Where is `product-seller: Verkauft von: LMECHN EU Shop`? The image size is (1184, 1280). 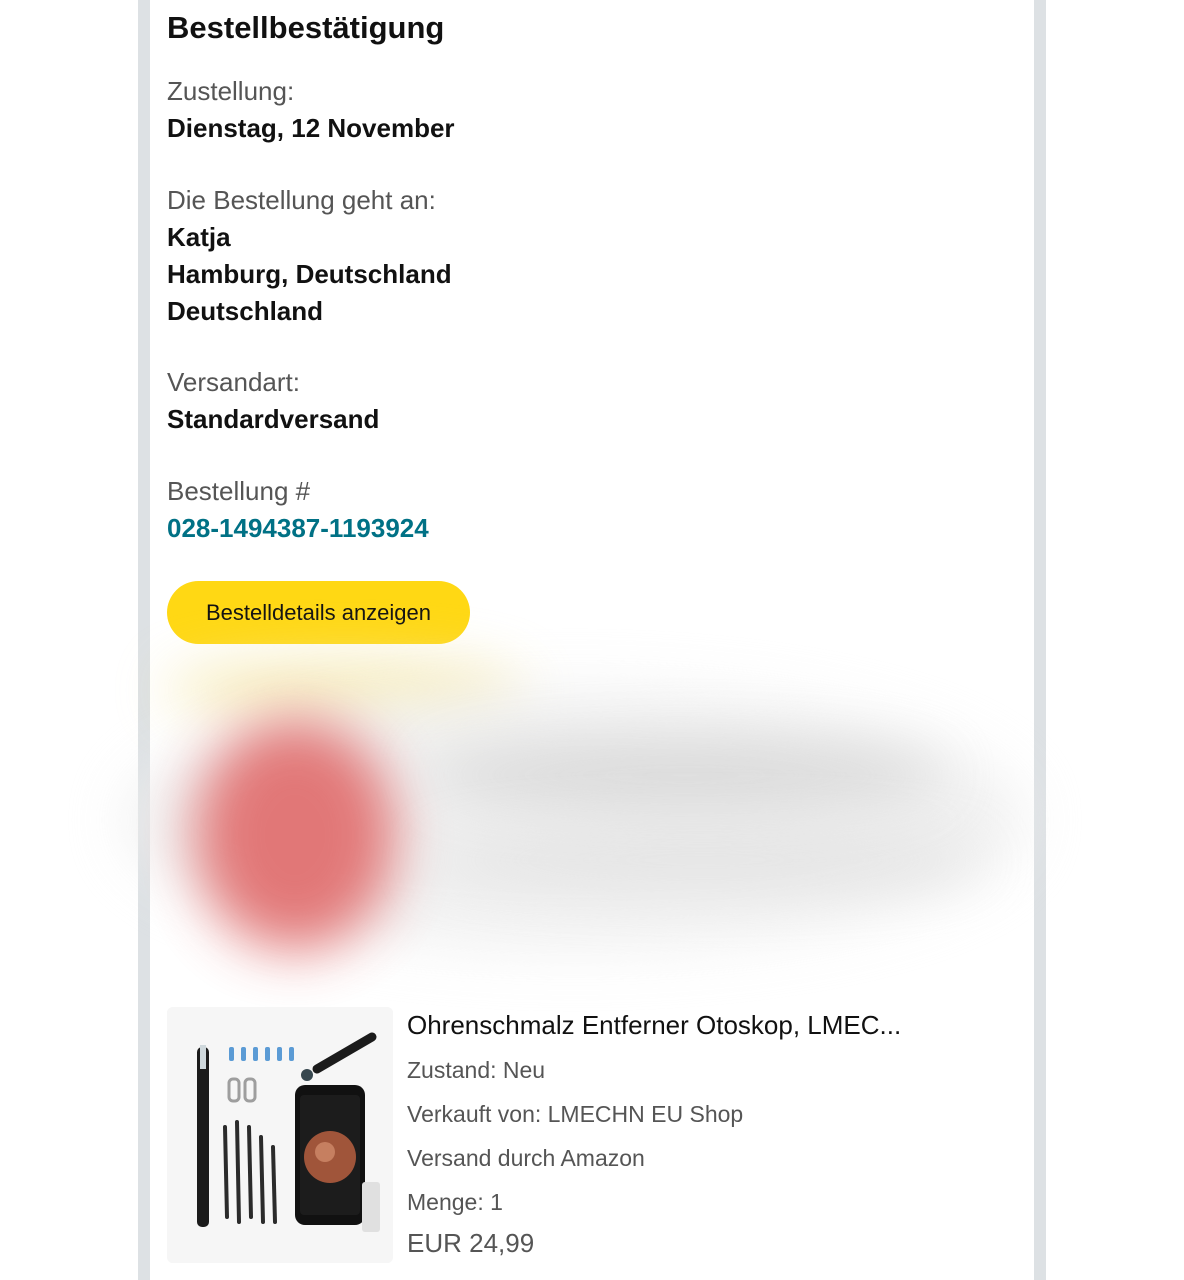 product-seller: Verkauft von: LMECHN EU Shop is located at coordinates (575, 1114).